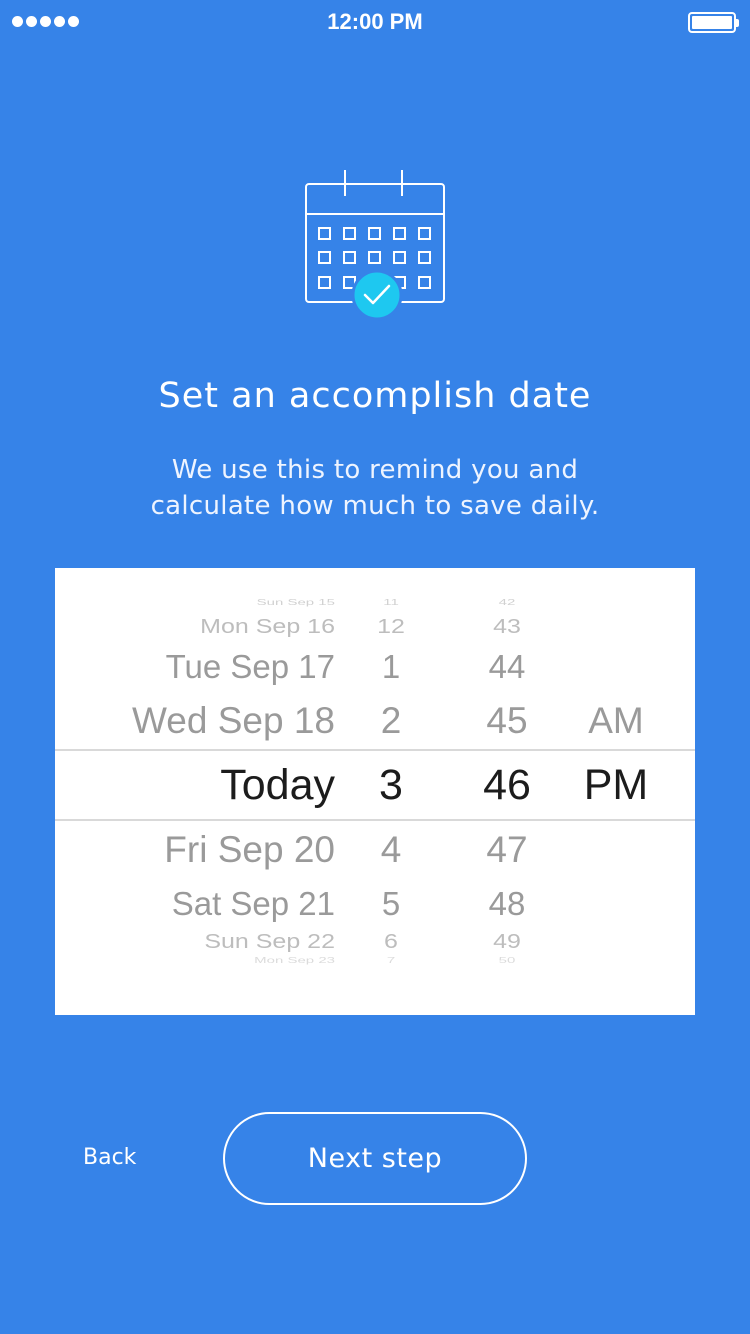 Image resolution: width=750 pixels, height=1334 pixels. What do you see at coordinates (233, 720) in the screenshot?
I see `picker-date: Wed Sep 18` at bounding box center [233, 720].